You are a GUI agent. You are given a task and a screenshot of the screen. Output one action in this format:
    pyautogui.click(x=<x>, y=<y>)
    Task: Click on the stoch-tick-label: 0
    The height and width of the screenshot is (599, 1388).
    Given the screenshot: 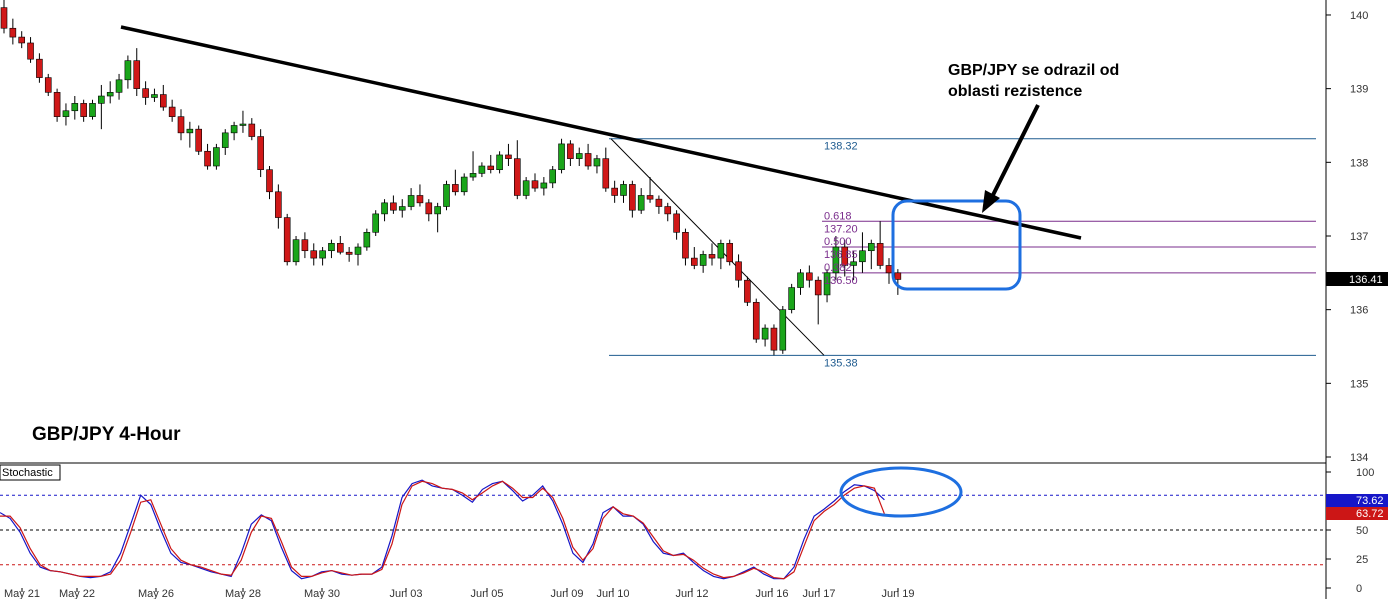 What is the action you would take?
    pyautogui.click(x=1359, y=589)
    